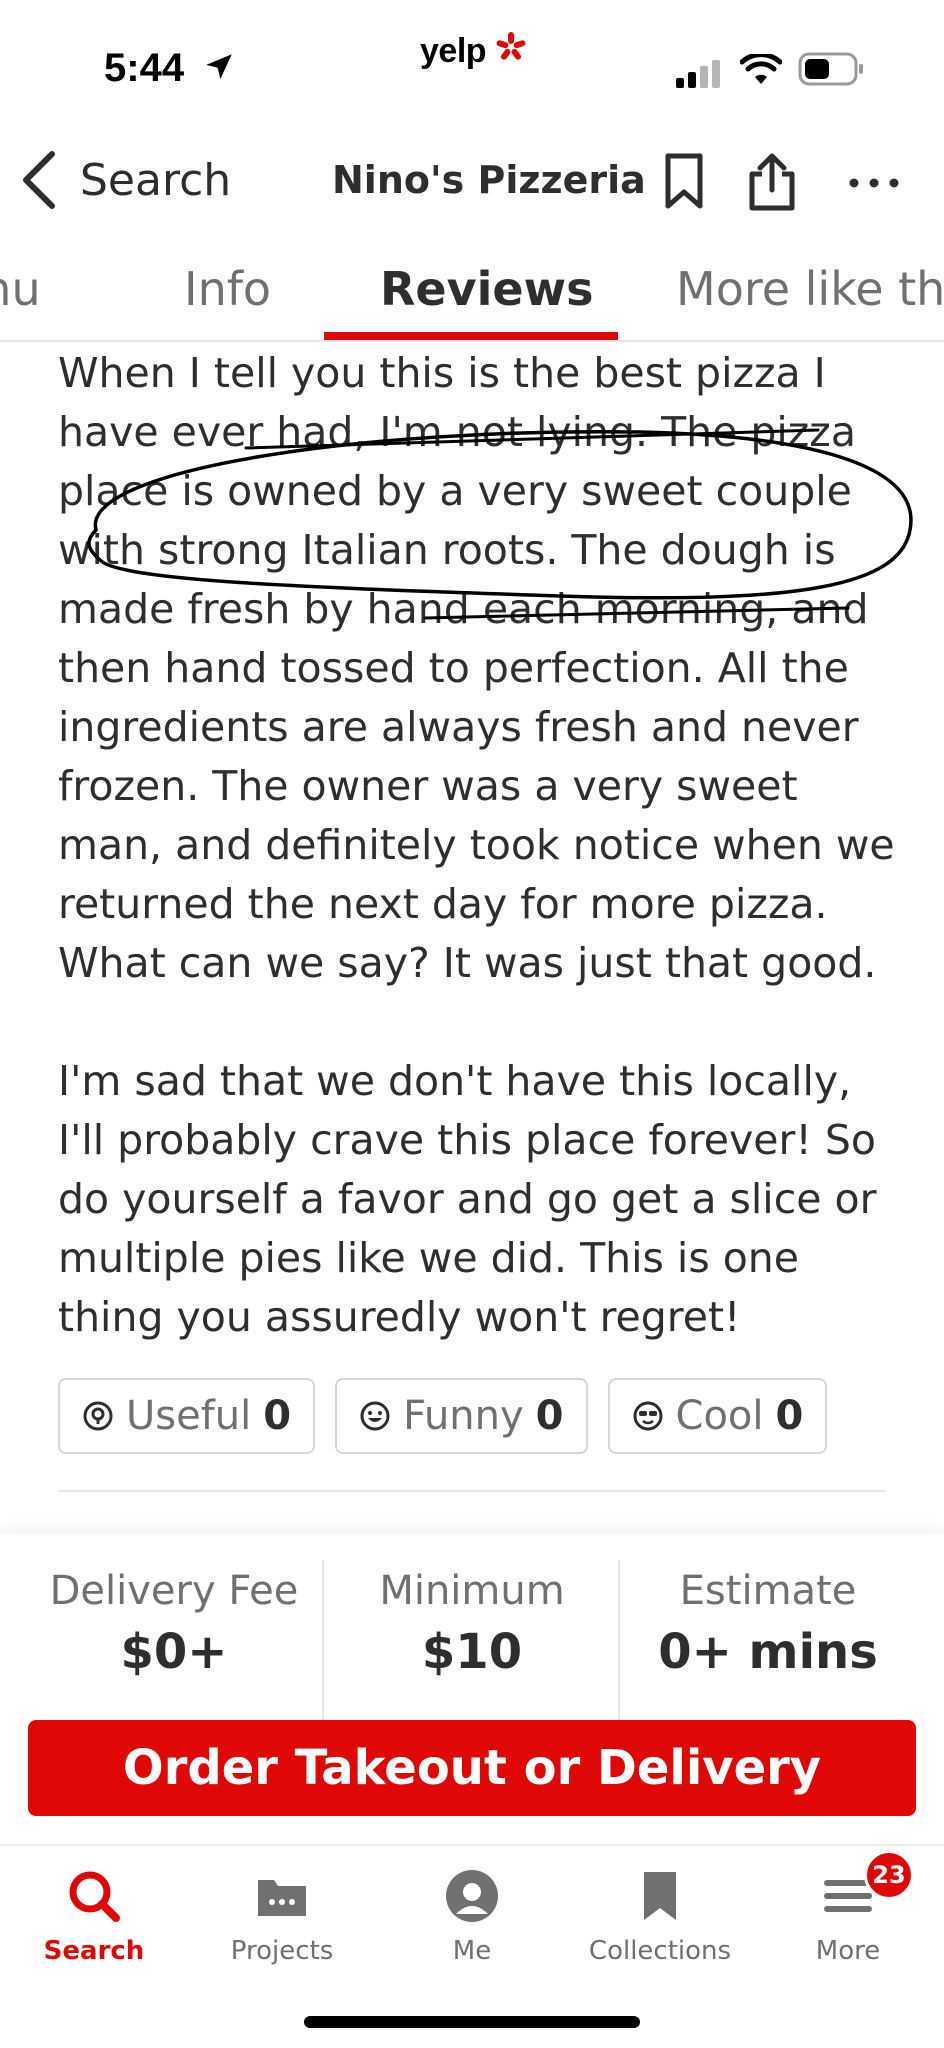  What do you see at coordinates (174, 1652) in the screenshot?
I see `delivery-fee-value: $0+` at bounding box center [174, 1652].